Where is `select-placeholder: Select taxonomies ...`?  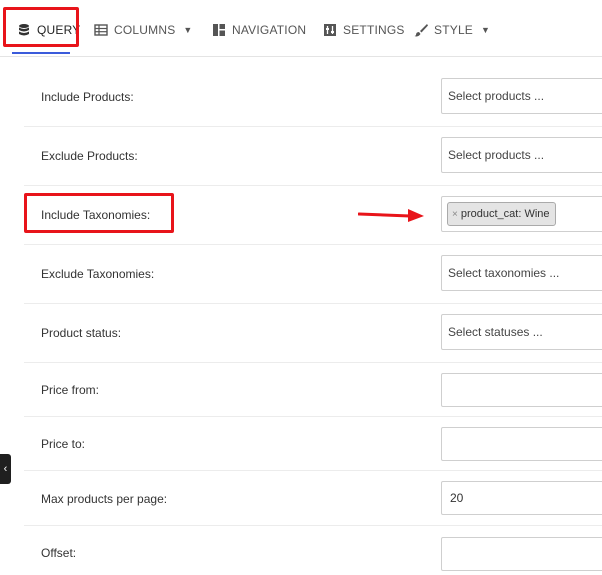 select-placeholder: Select taxonomies ... is located at coordinates (504, 273).